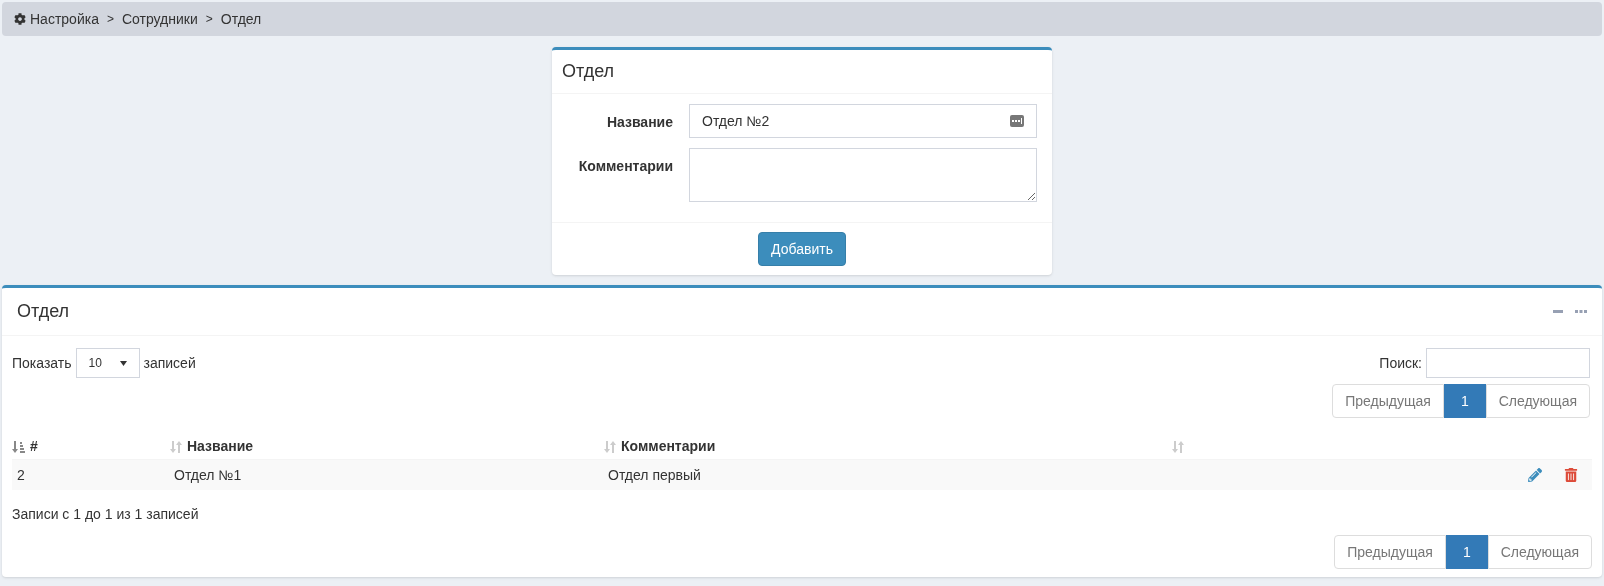  What do you see at coordinates (169, 363) in the screenshot?
I see `records-label: записей` at bounding box center [169, 363].